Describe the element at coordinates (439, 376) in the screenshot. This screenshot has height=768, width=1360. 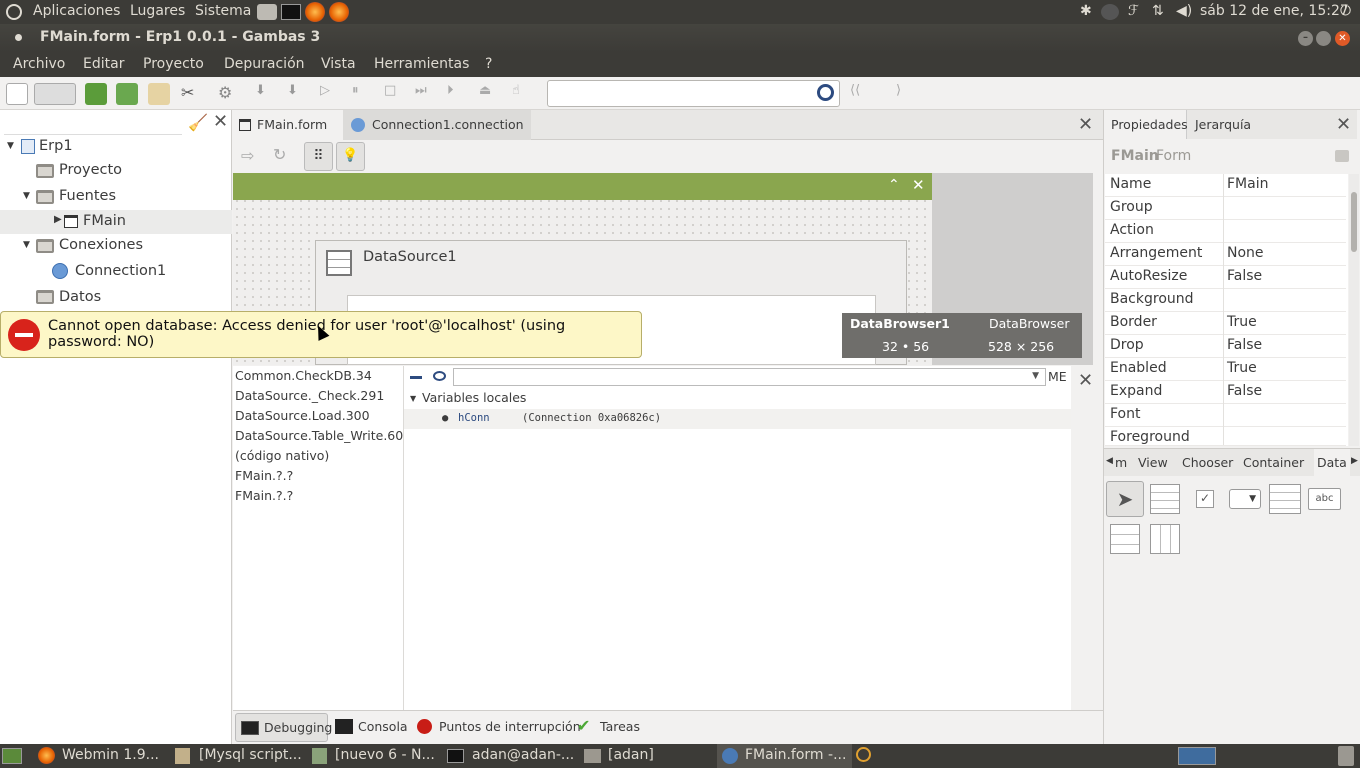
I see `eye-icon` at that location.